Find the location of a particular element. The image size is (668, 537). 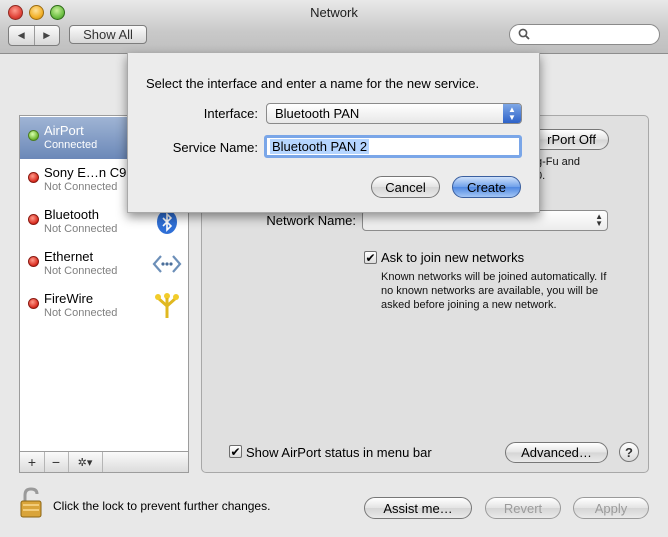

ethernet-icon is located at coordinates (167, 264).